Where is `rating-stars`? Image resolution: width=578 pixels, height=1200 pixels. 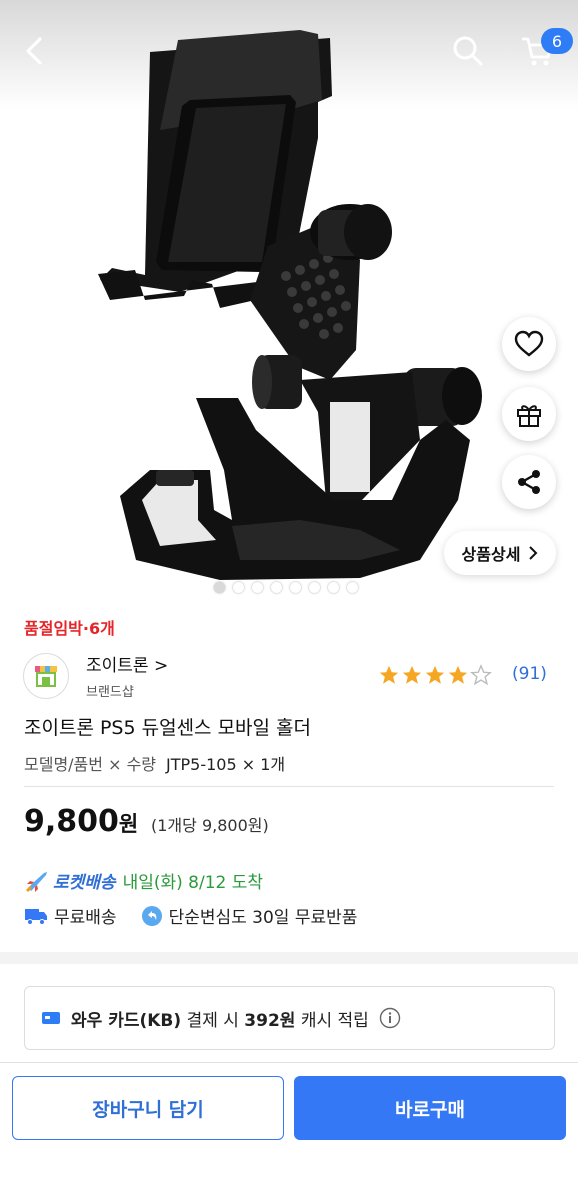
rating-stars is located at coordinates (435, 675).